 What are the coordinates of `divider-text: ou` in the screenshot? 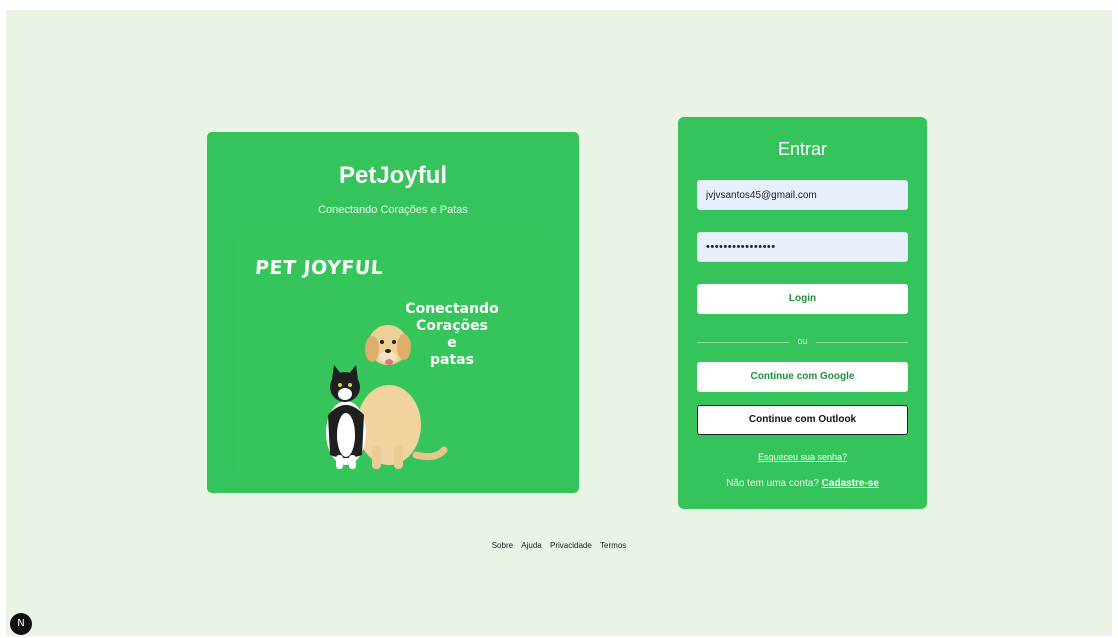 It's located at (802, 341).